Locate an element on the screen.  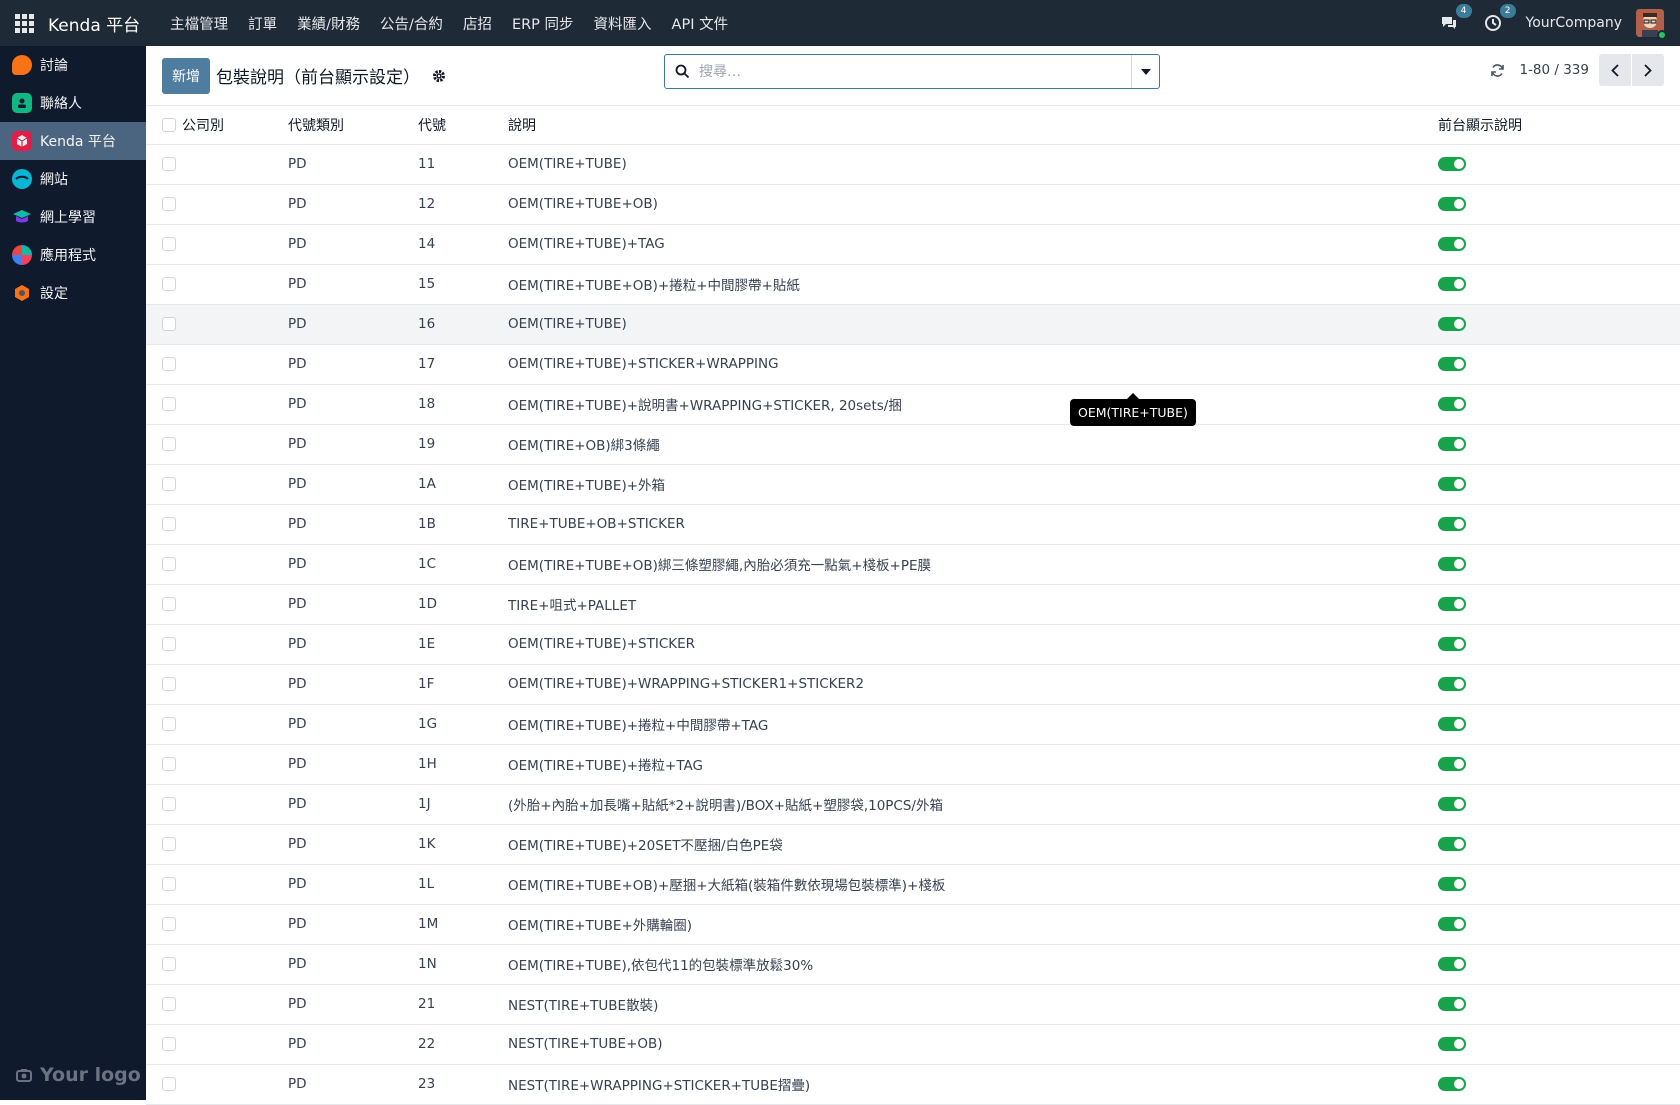
menu-item-api-docs: API 文件 is located at coordinates (700, 23).